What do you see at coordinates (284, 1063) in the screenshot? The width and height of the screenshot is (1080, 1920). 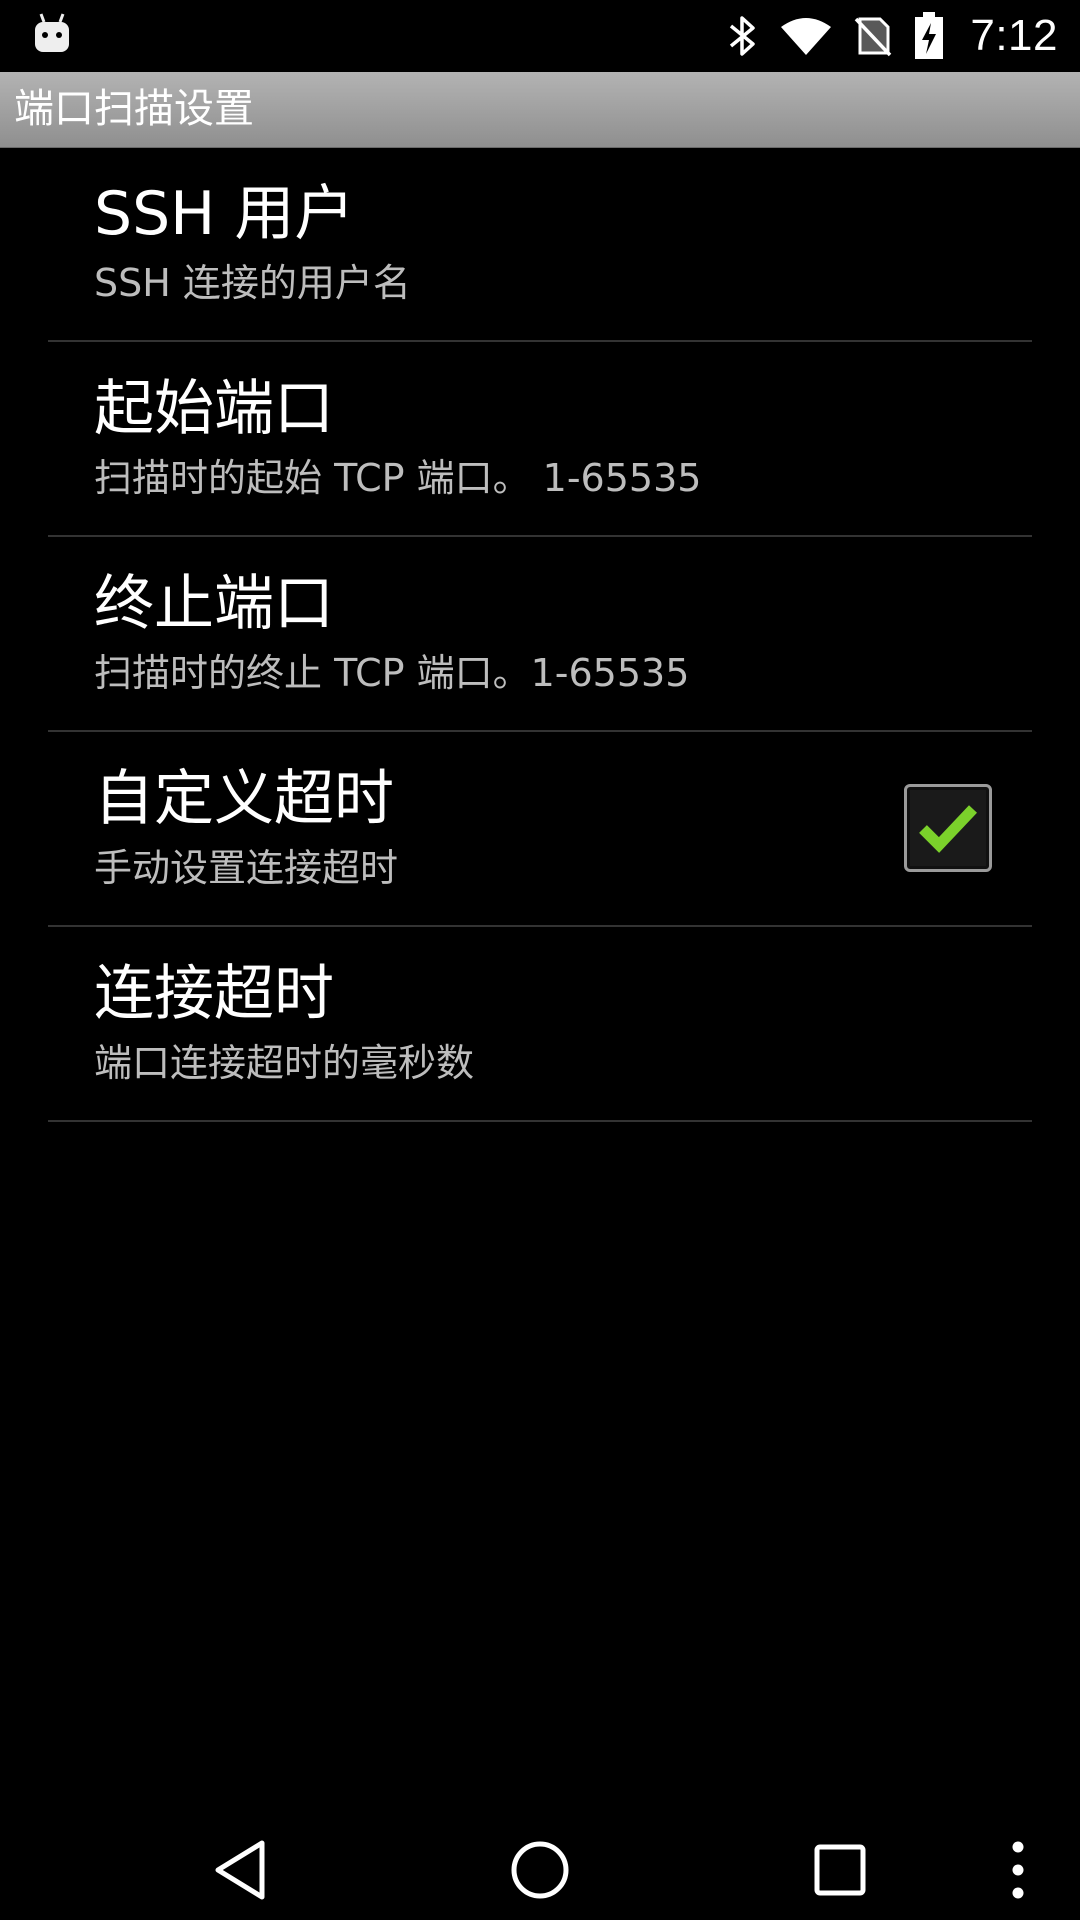 I see `pref-summary: 端口连接超时的毫秒数` at bounding box center [284, 1063].